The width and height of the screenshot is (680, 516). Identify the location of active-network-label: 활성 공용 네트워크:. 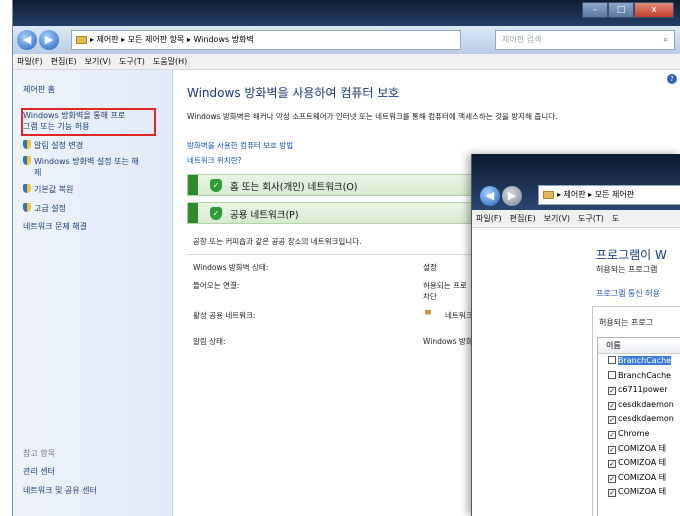
(224, 315).